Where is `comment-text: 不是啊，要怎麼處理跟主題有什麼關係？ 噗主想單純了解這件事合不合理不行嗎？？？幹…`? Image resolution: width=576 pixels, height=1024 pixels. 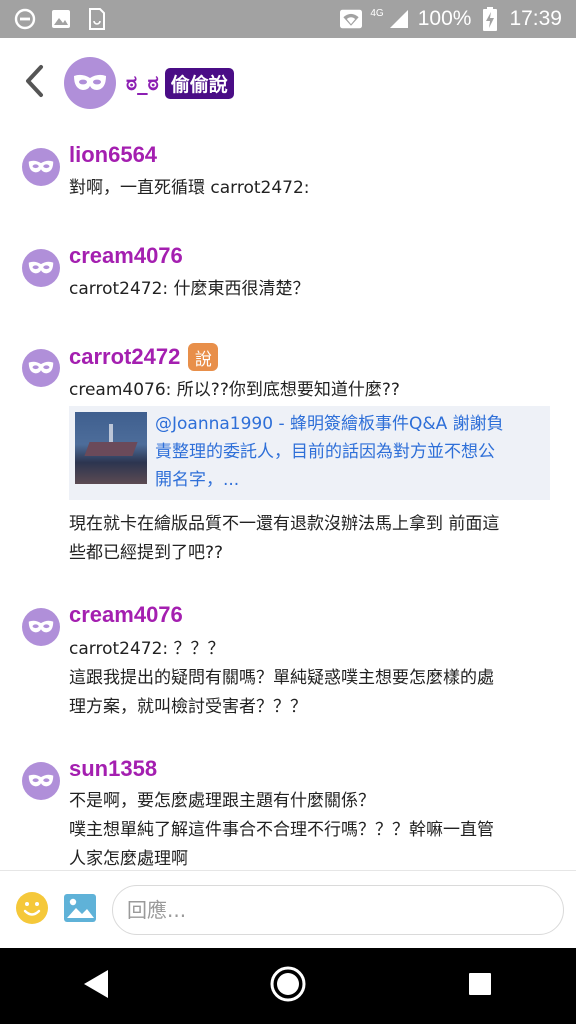 comment-text: 不是啊，要怎麼處理跟主題有什麼關係？ 噗主想單純了解這件事合不合理不行嗎？？？幹… is located at coordinates (281, 830).